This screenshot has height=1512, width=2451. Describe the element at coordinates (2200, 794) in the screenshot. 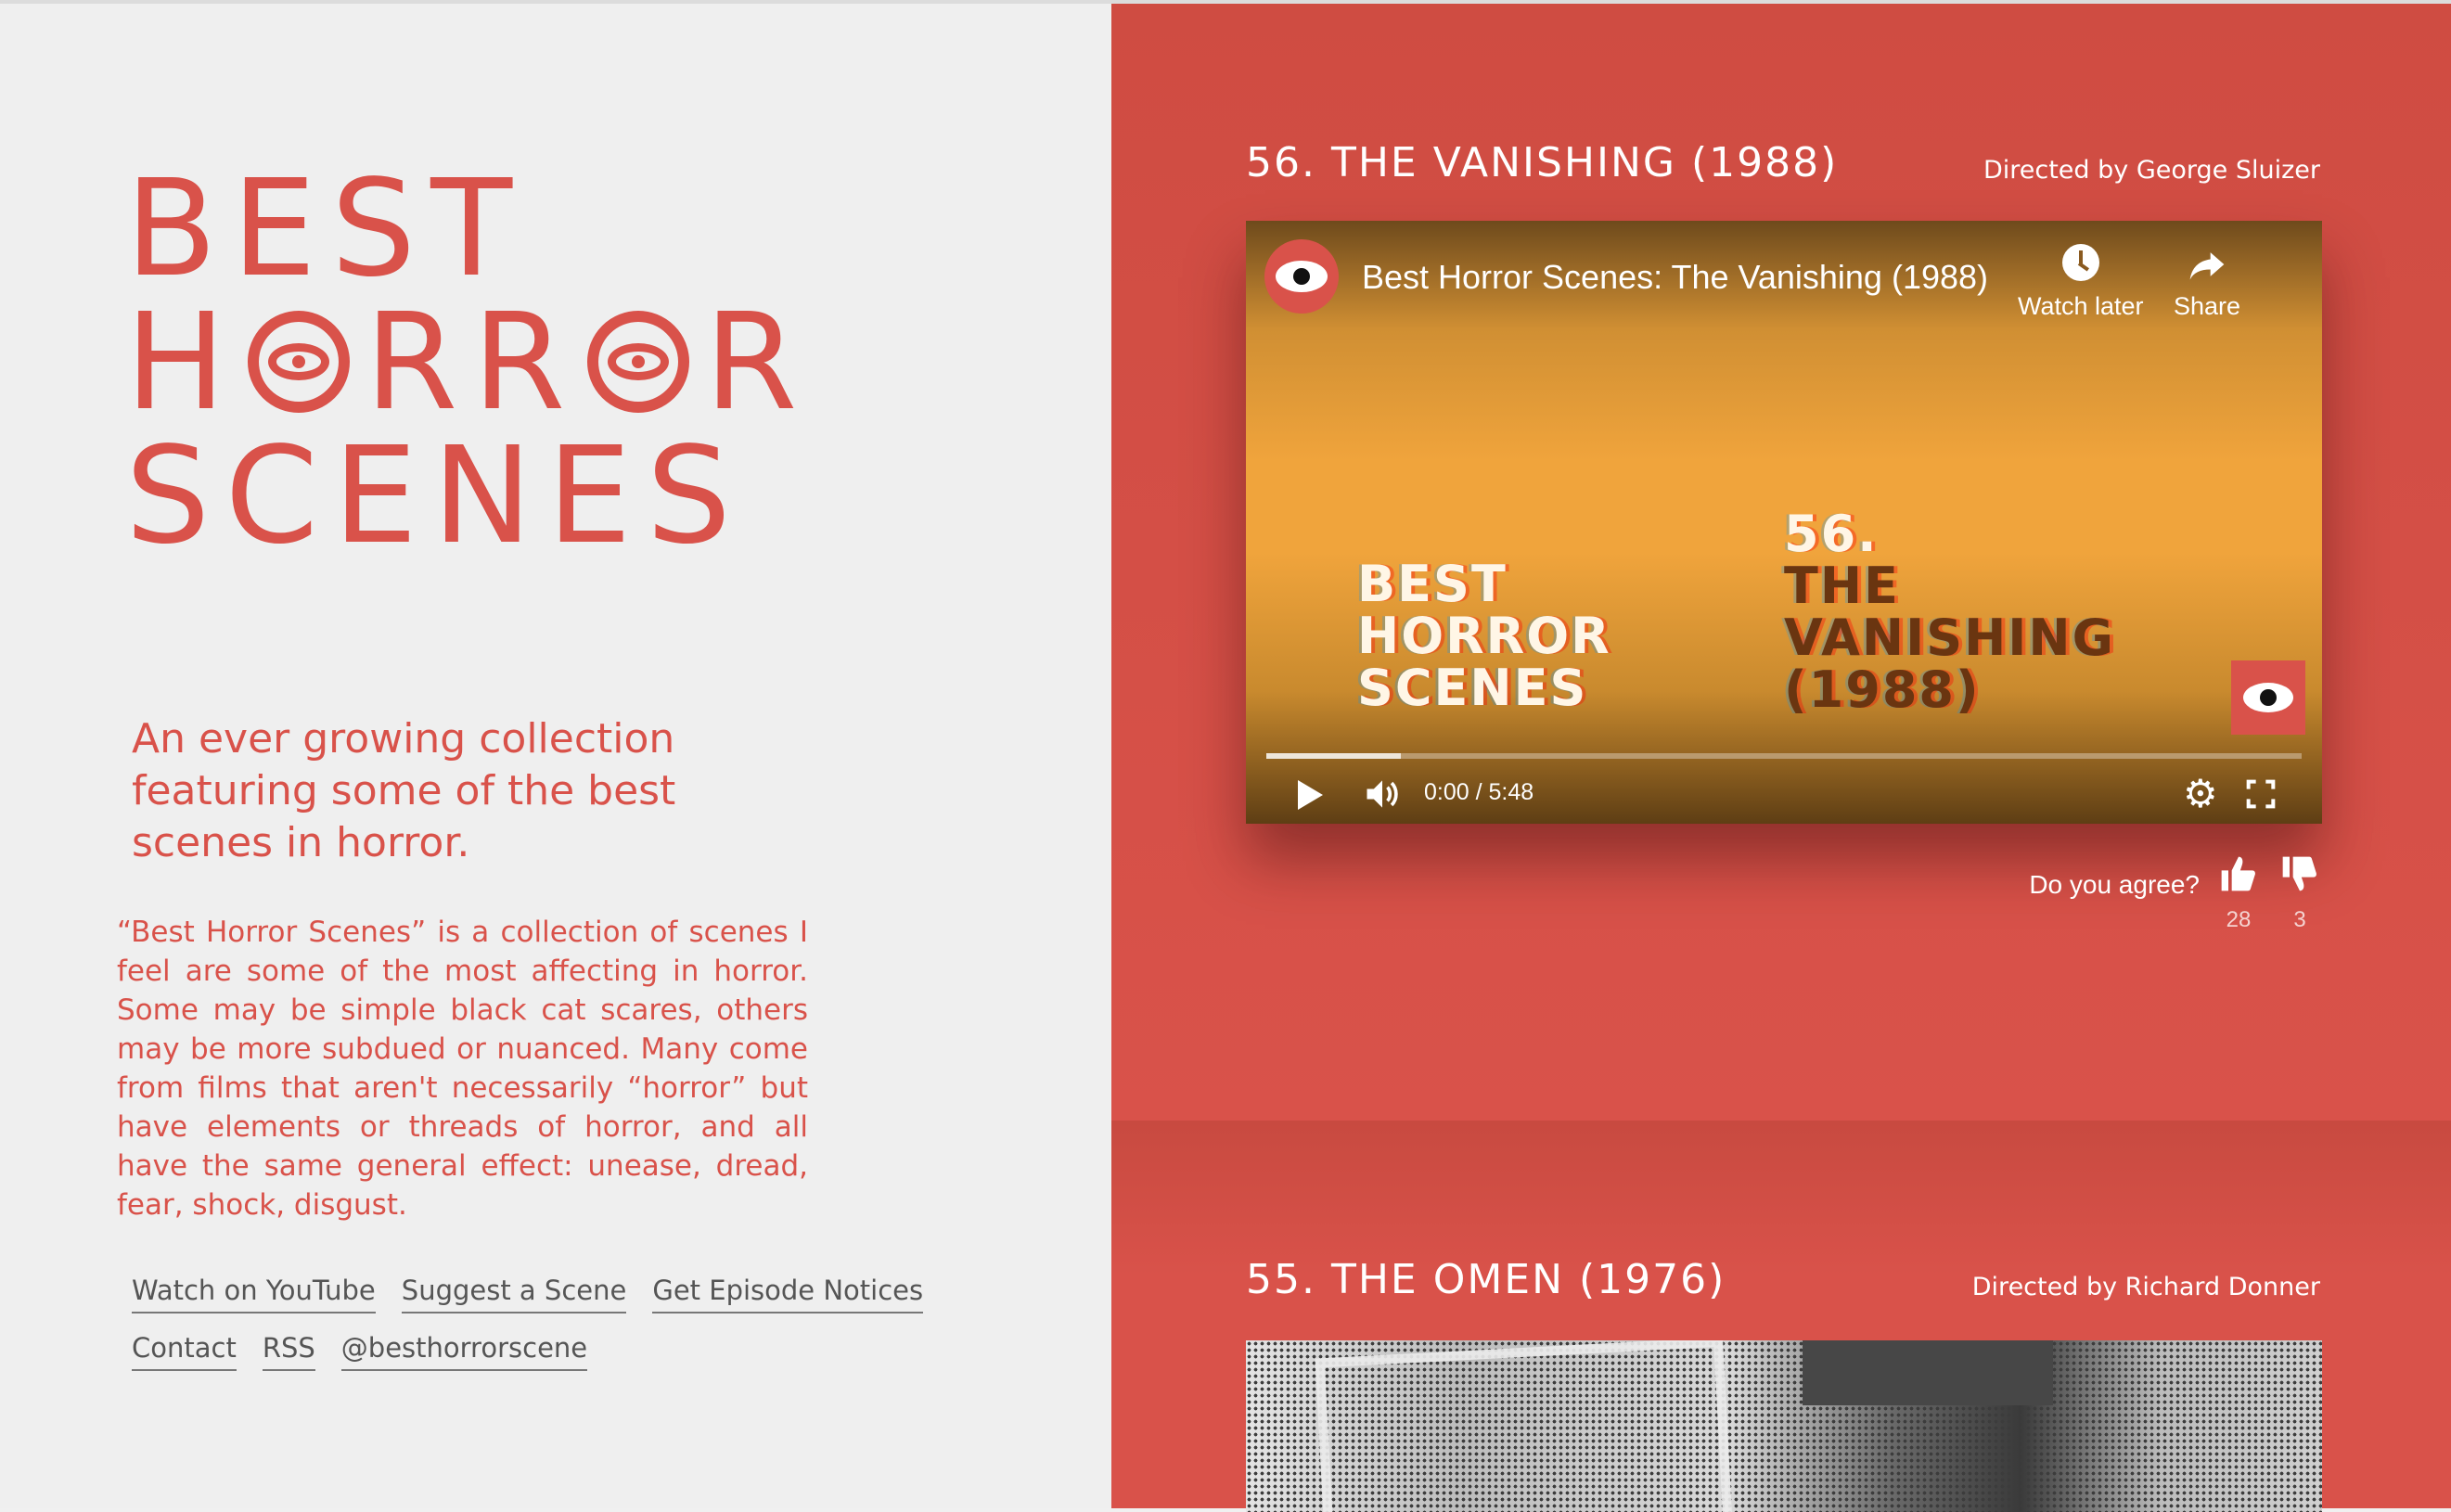

I see `gear-icon: ⚙` at that location.